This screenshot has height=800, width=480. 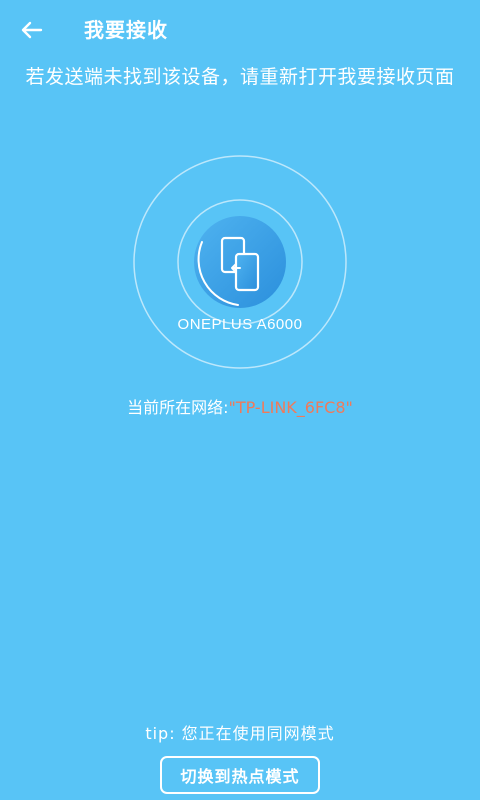 I want to click on network-ssid: "TP-LINK_6FC8", so click(x=290, y=407).